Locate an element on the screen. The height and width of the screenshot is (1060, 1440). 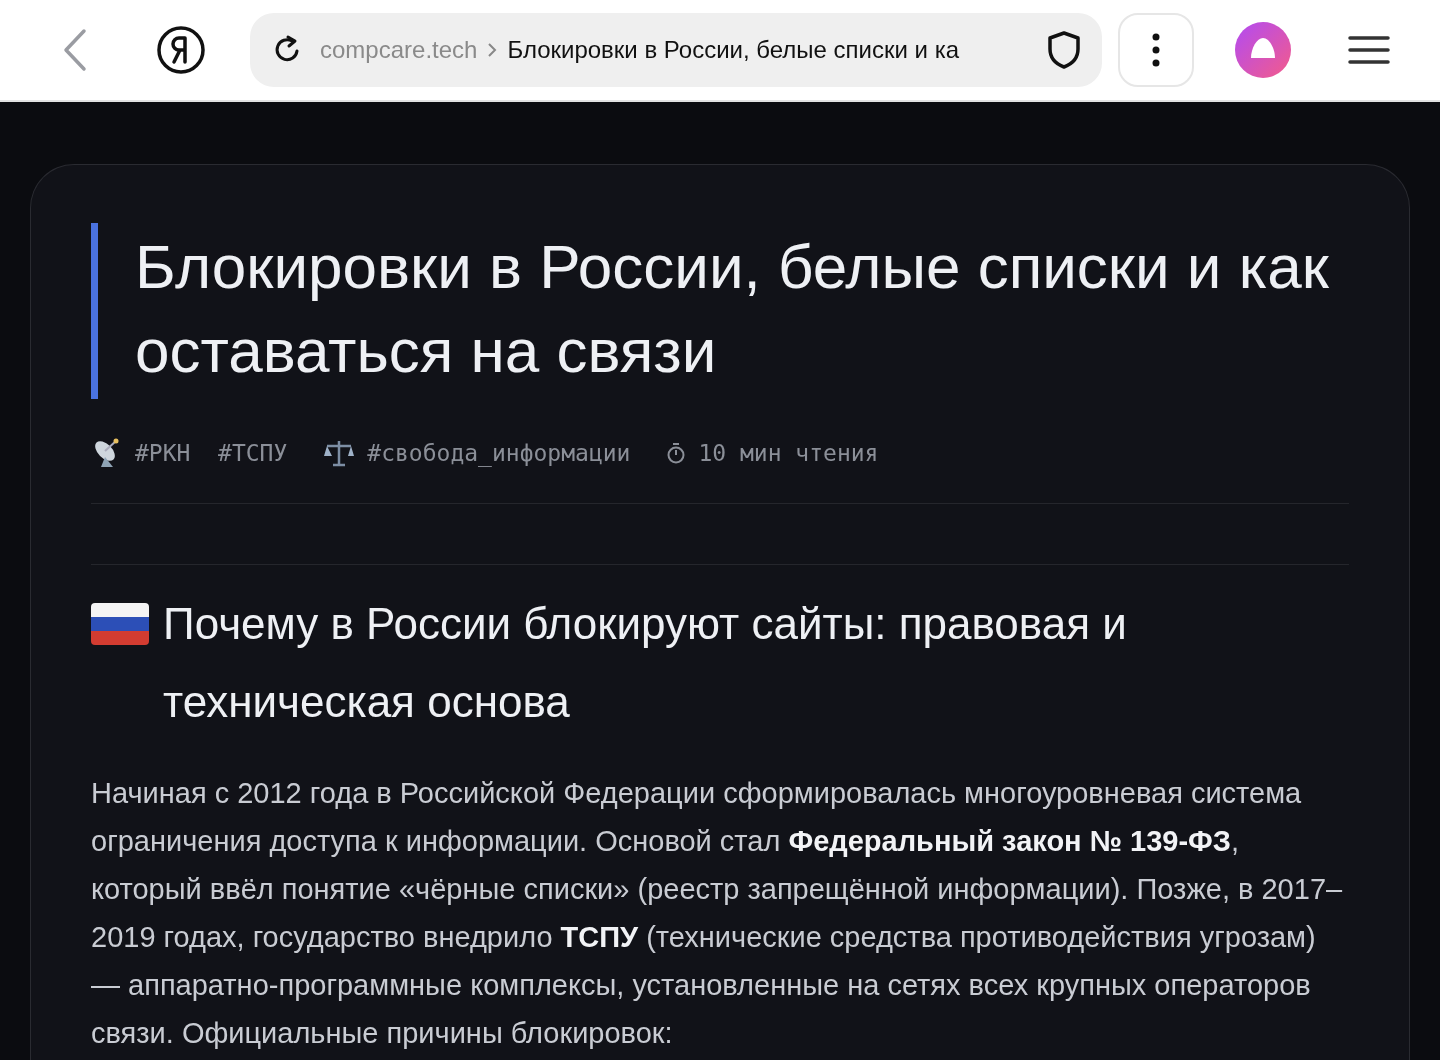
more-icon is located at coordinates (1156, 50).